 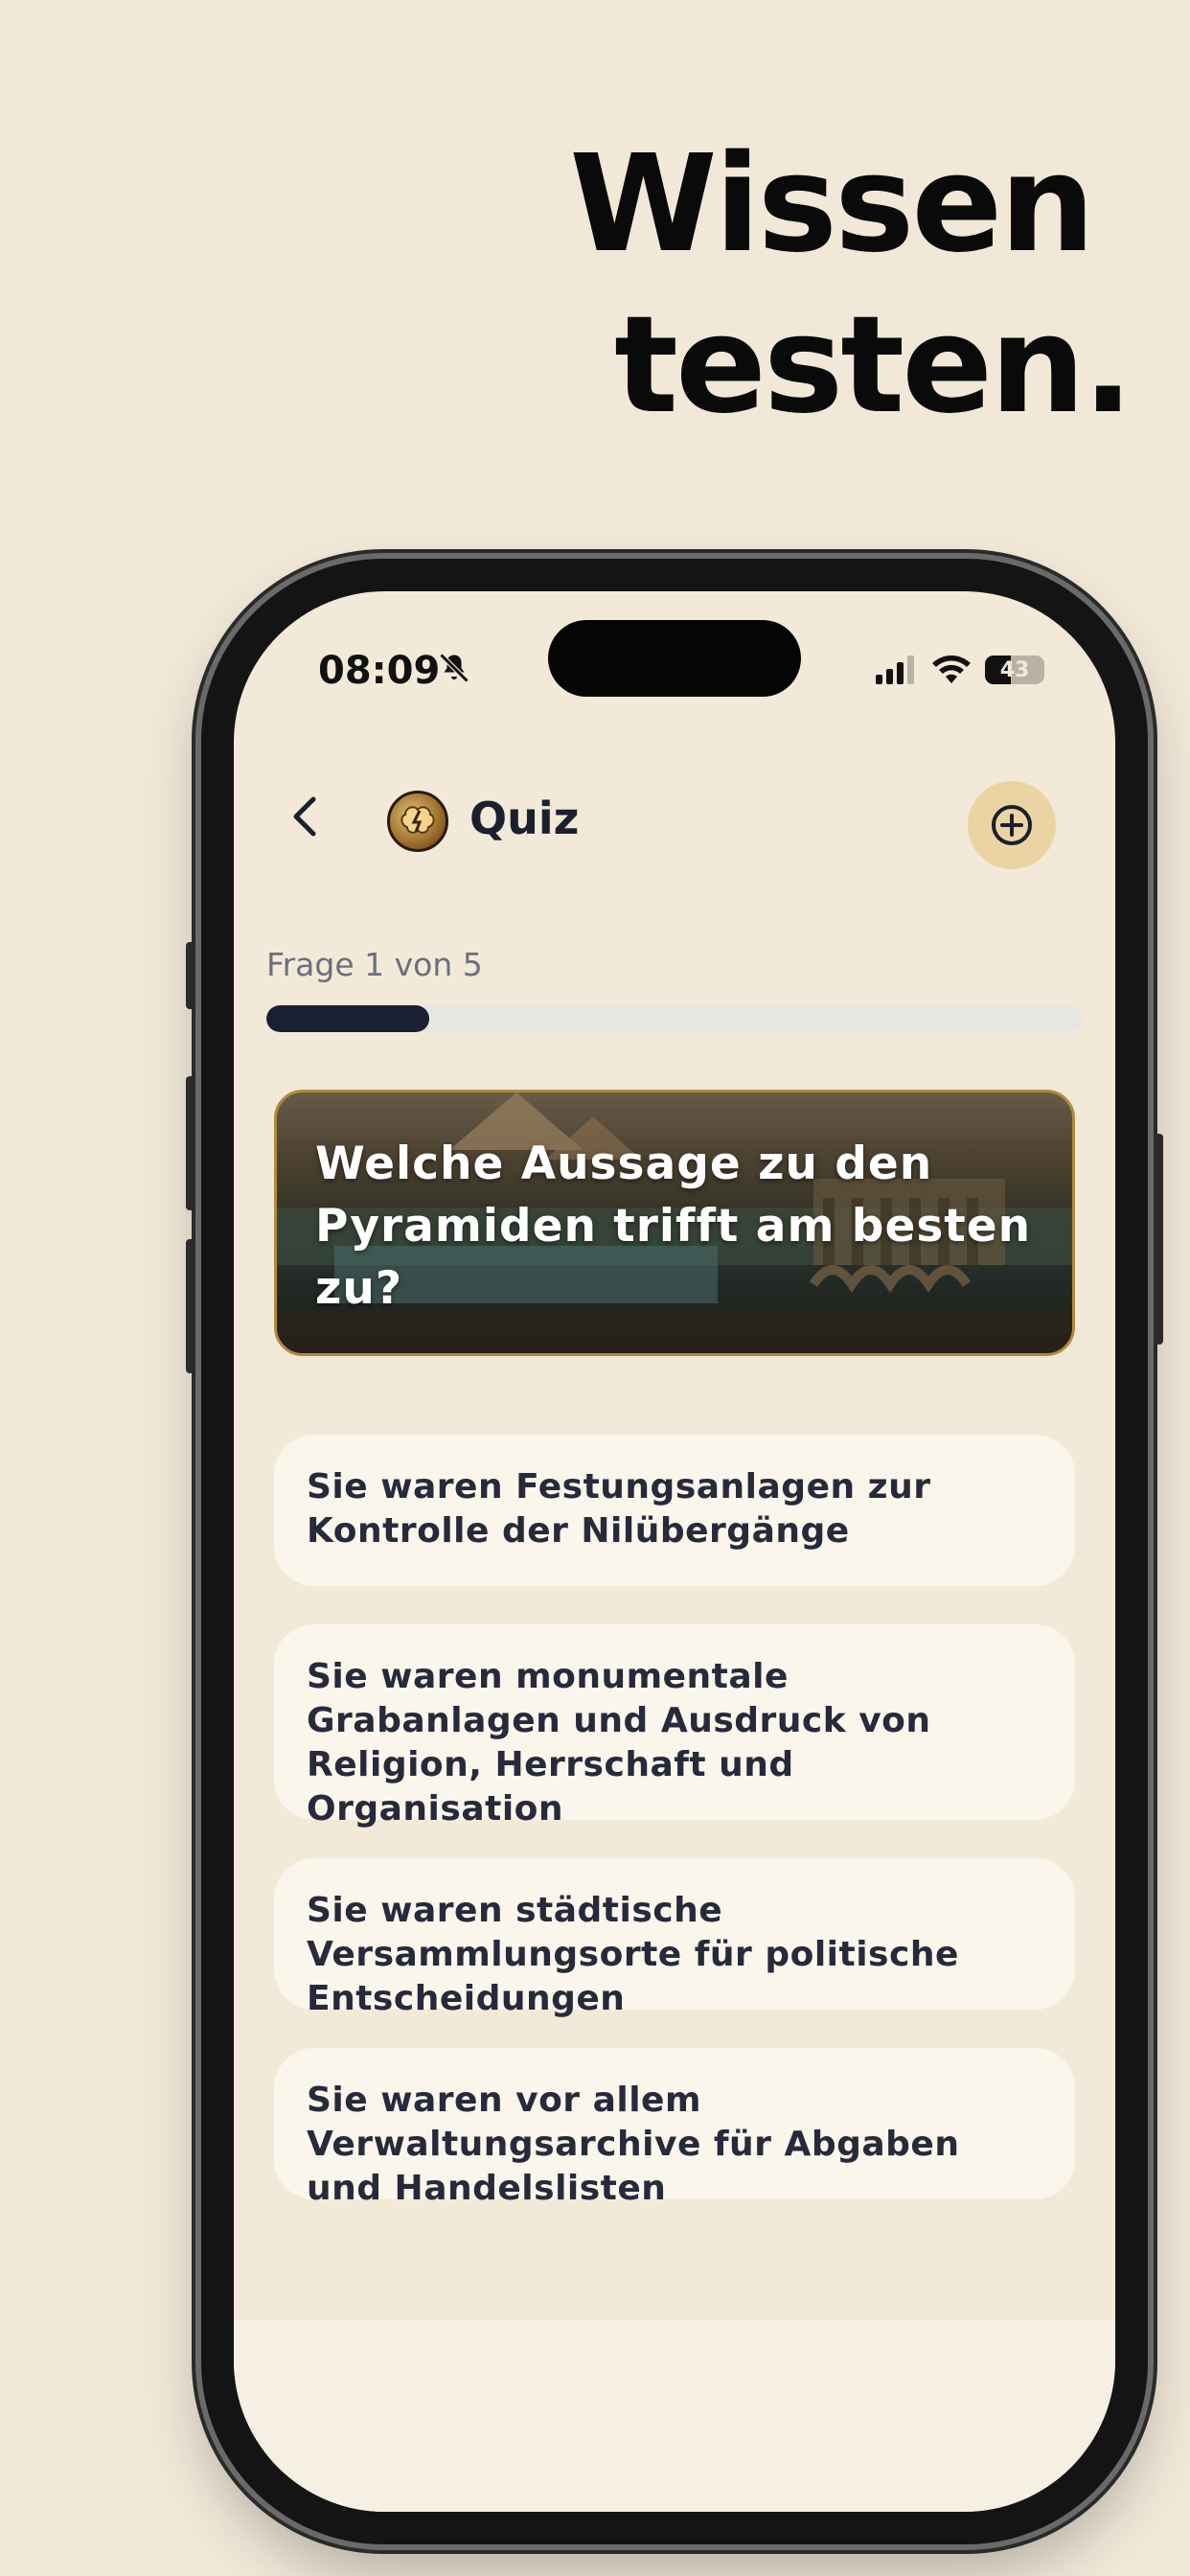 What do you see at coordinates (525, 818) in the screenshot?
I see `page-title: Quiz` at bounding box center [525, 818].